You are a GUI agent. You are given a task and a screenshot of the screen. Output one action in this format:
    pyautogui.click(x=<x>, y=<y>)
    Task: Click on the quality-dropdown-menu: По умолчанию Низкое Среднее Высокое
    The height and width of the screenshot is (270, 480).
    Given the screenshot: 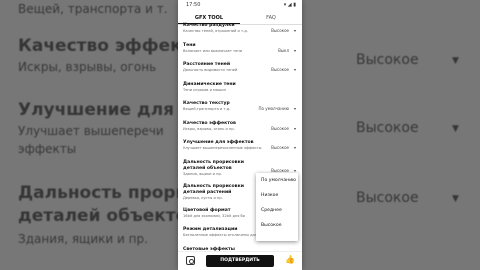 What is the action you would take?
    pyautogui.click(x=277, y=207)
    